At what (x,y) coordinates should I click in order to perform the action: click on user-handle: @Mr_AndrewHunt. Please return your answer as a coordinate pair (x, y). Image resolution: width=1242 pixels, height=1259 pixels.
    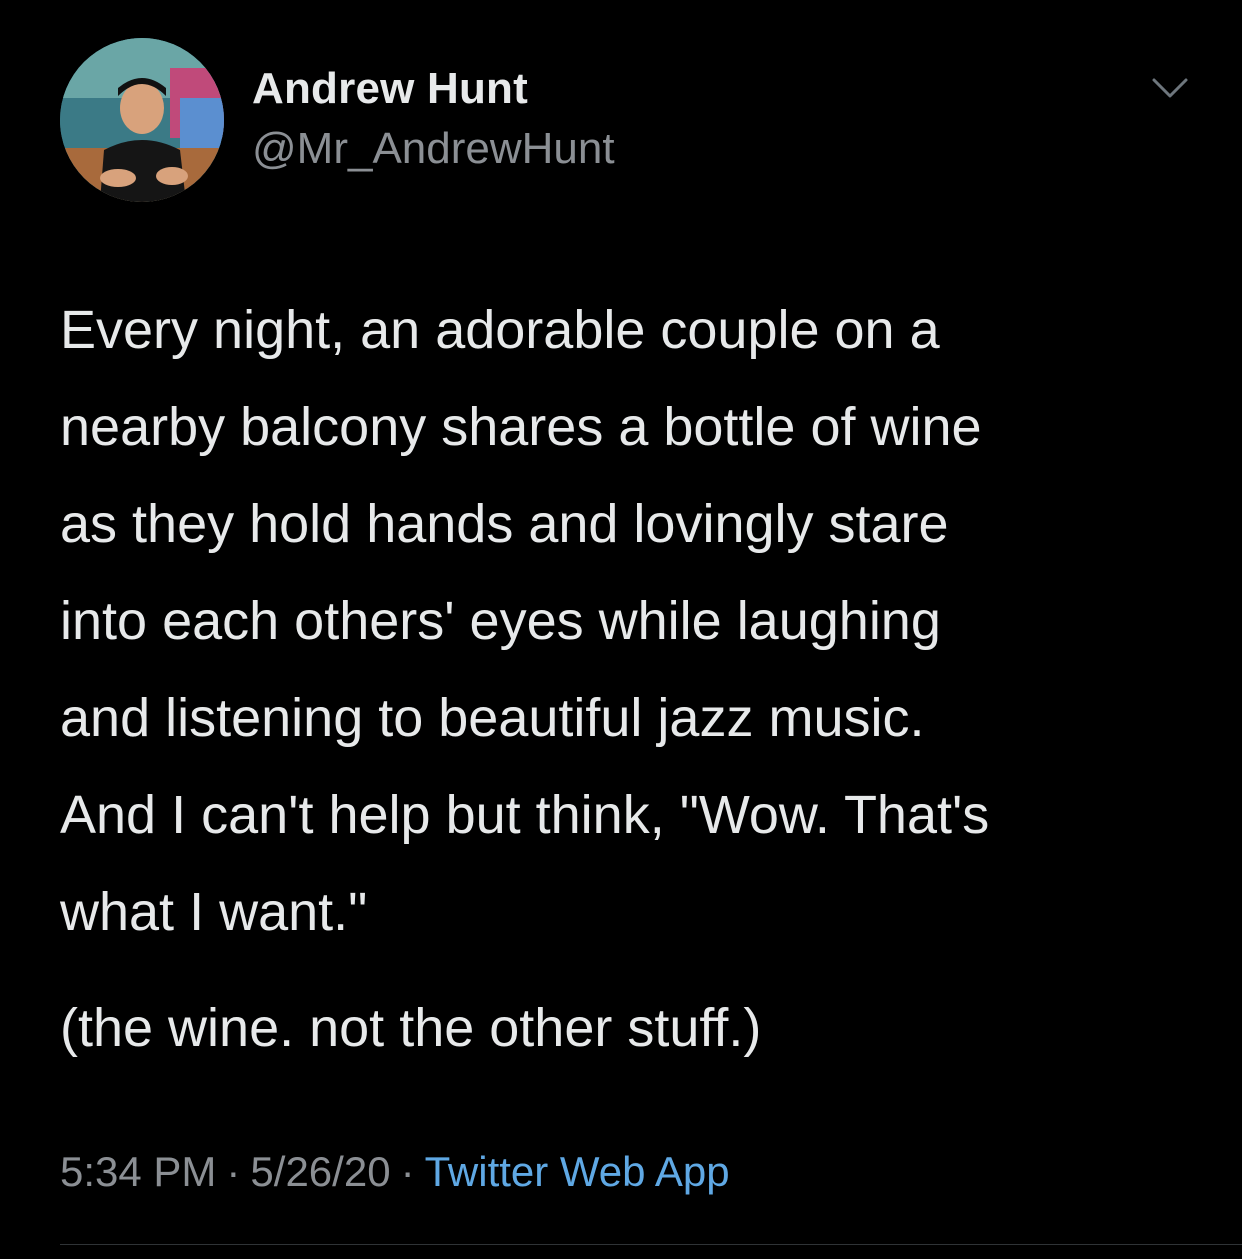
    Looking at the image, I should click on (433, 149).